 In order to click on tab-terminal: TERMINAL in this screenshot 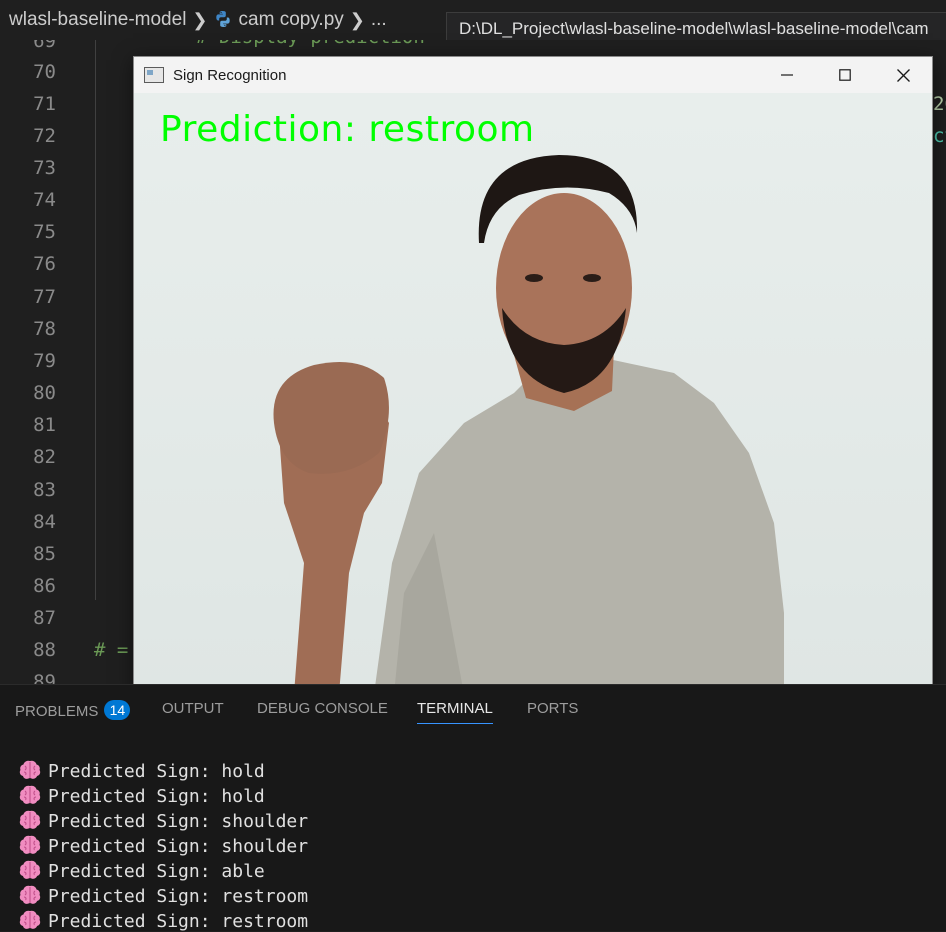, I will do `click(455, 712)`.